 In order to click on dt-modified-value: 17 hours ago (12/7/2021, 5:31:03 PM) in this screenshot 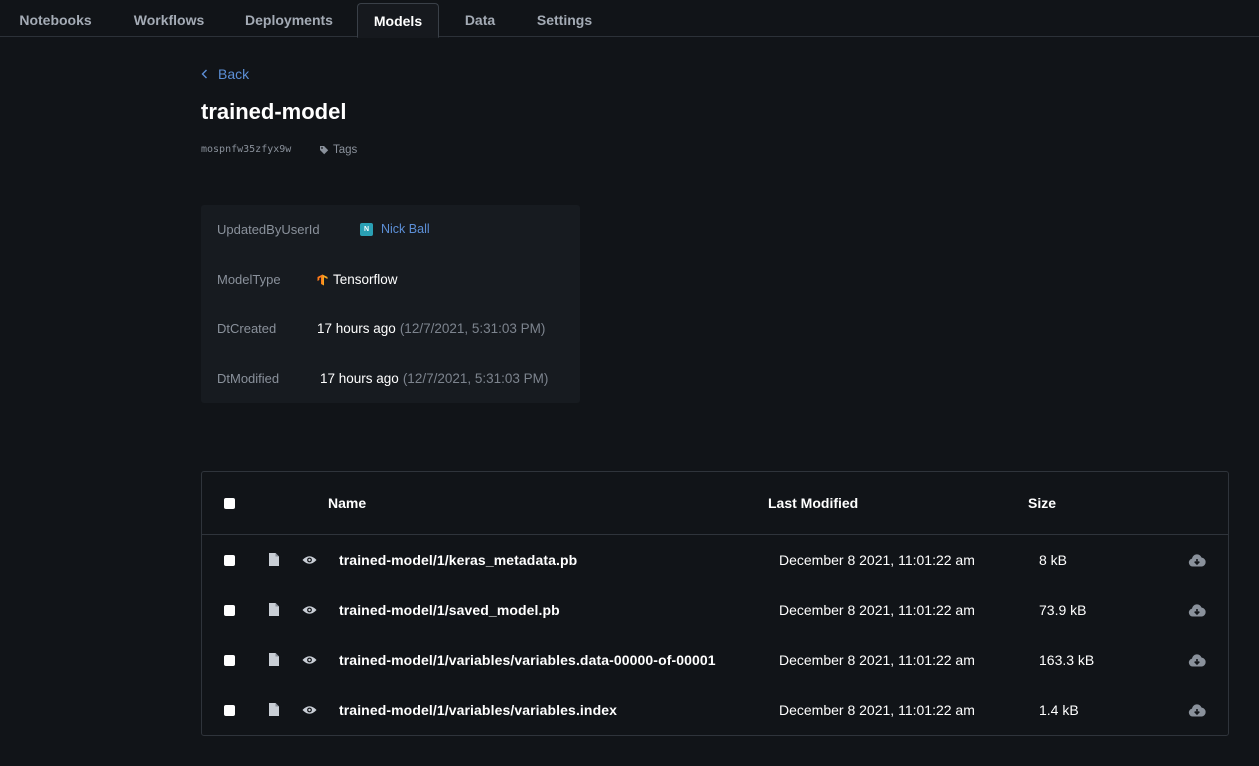, I will do `click(434, 379)`.